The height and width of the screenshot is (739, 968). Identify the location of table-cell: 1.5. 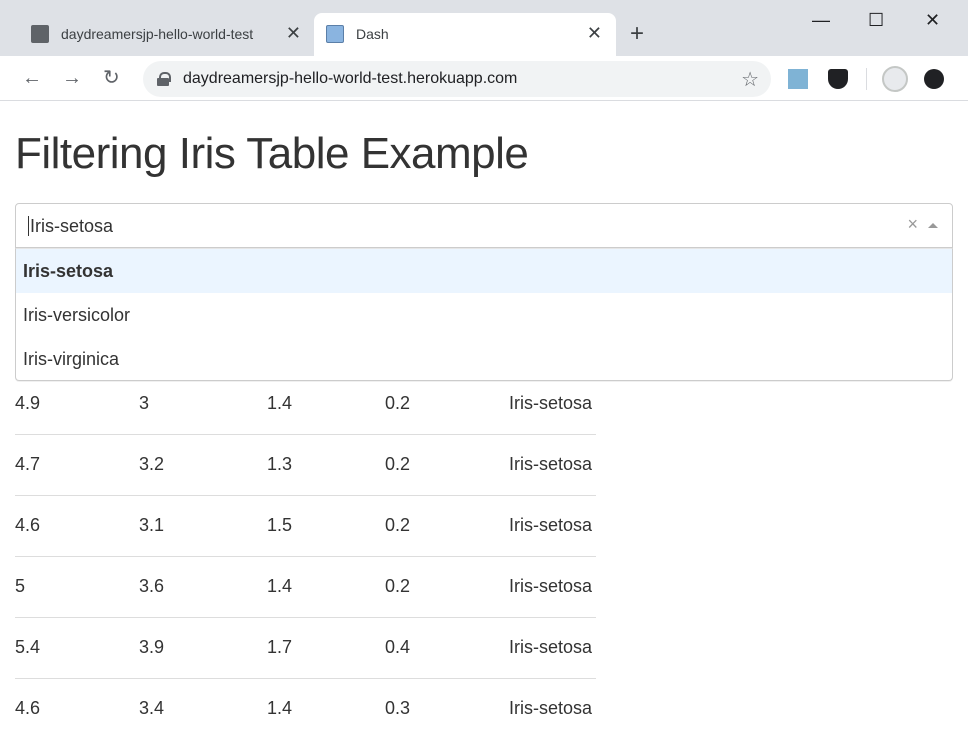
(326, 526).